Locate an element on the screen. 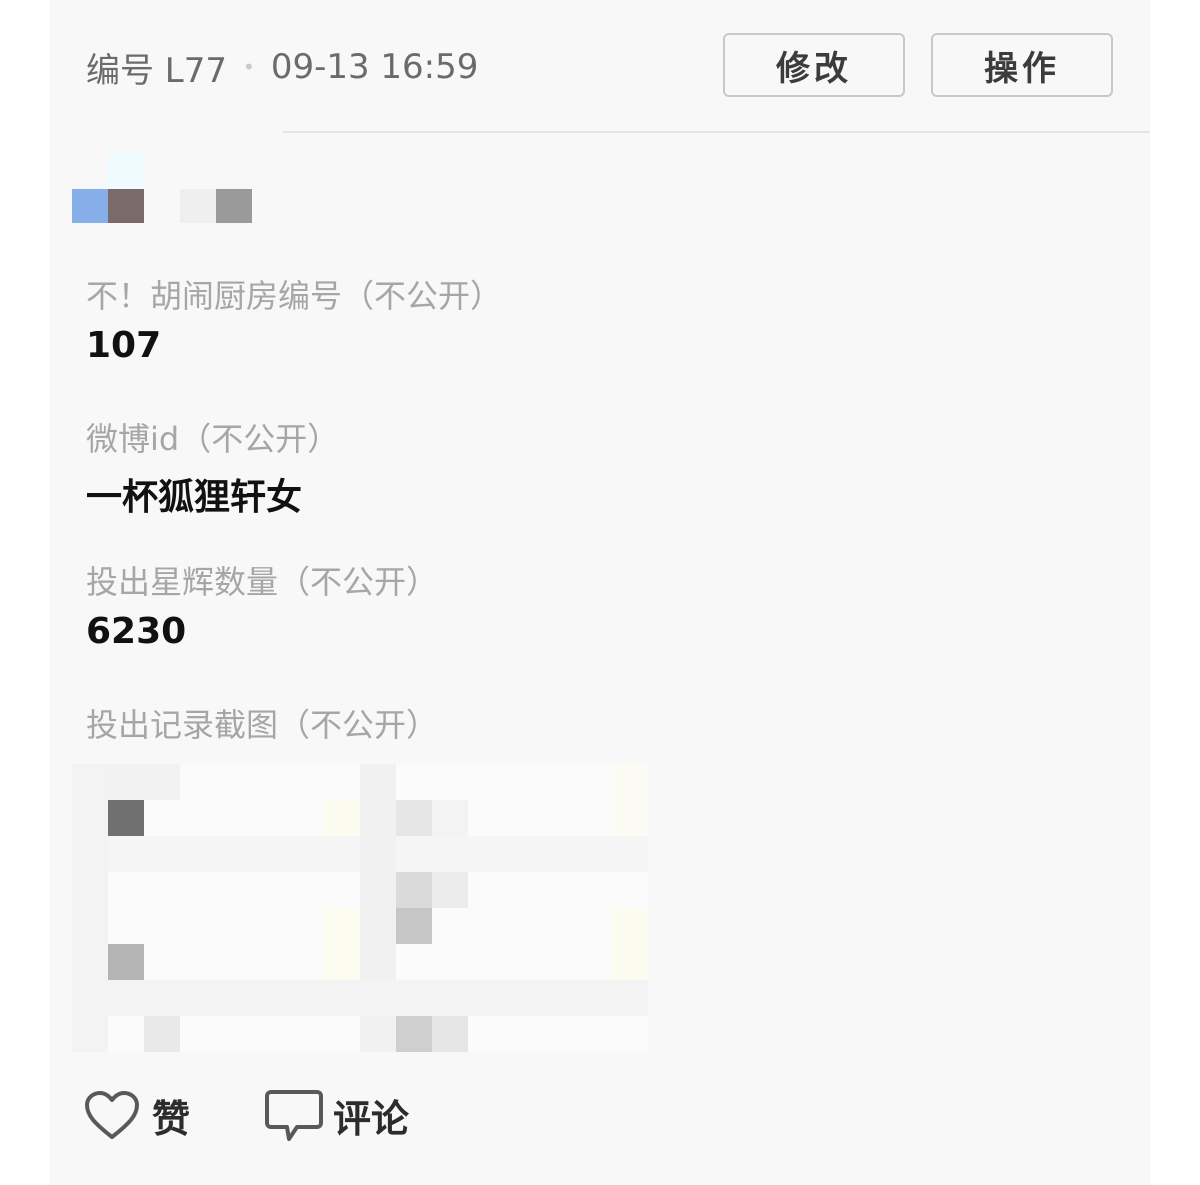 This screenshot has width=1200, height=1185. post-meta: 编号 L77 • 09-13 16:59 is located at coordinates (282, 67).